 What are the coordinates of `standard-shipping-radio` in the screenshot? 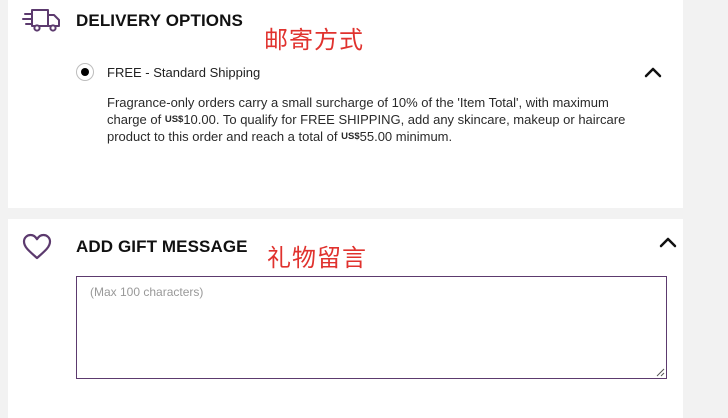 It's located at (85, 72).